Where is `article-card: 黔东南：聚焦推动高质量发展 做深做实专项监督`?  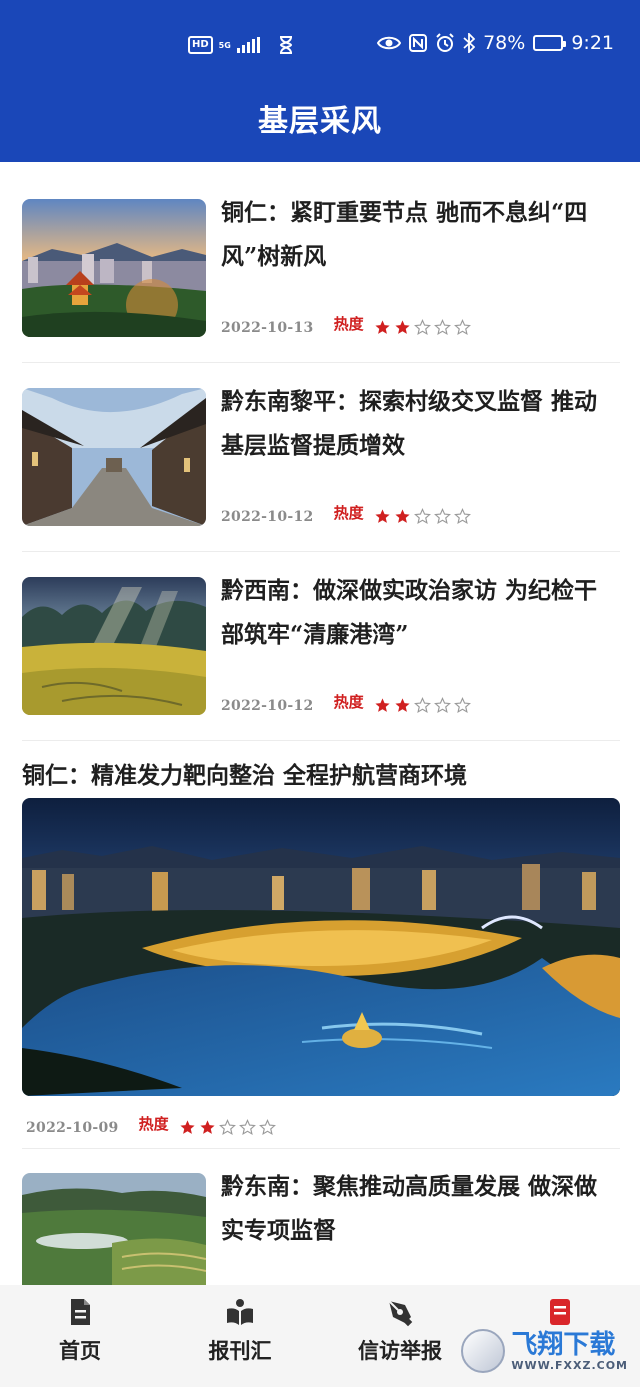 article-card: 黔东南：聚焦推动高质量发展 做深做实专项监督 is located at coordinates (321, 1229).